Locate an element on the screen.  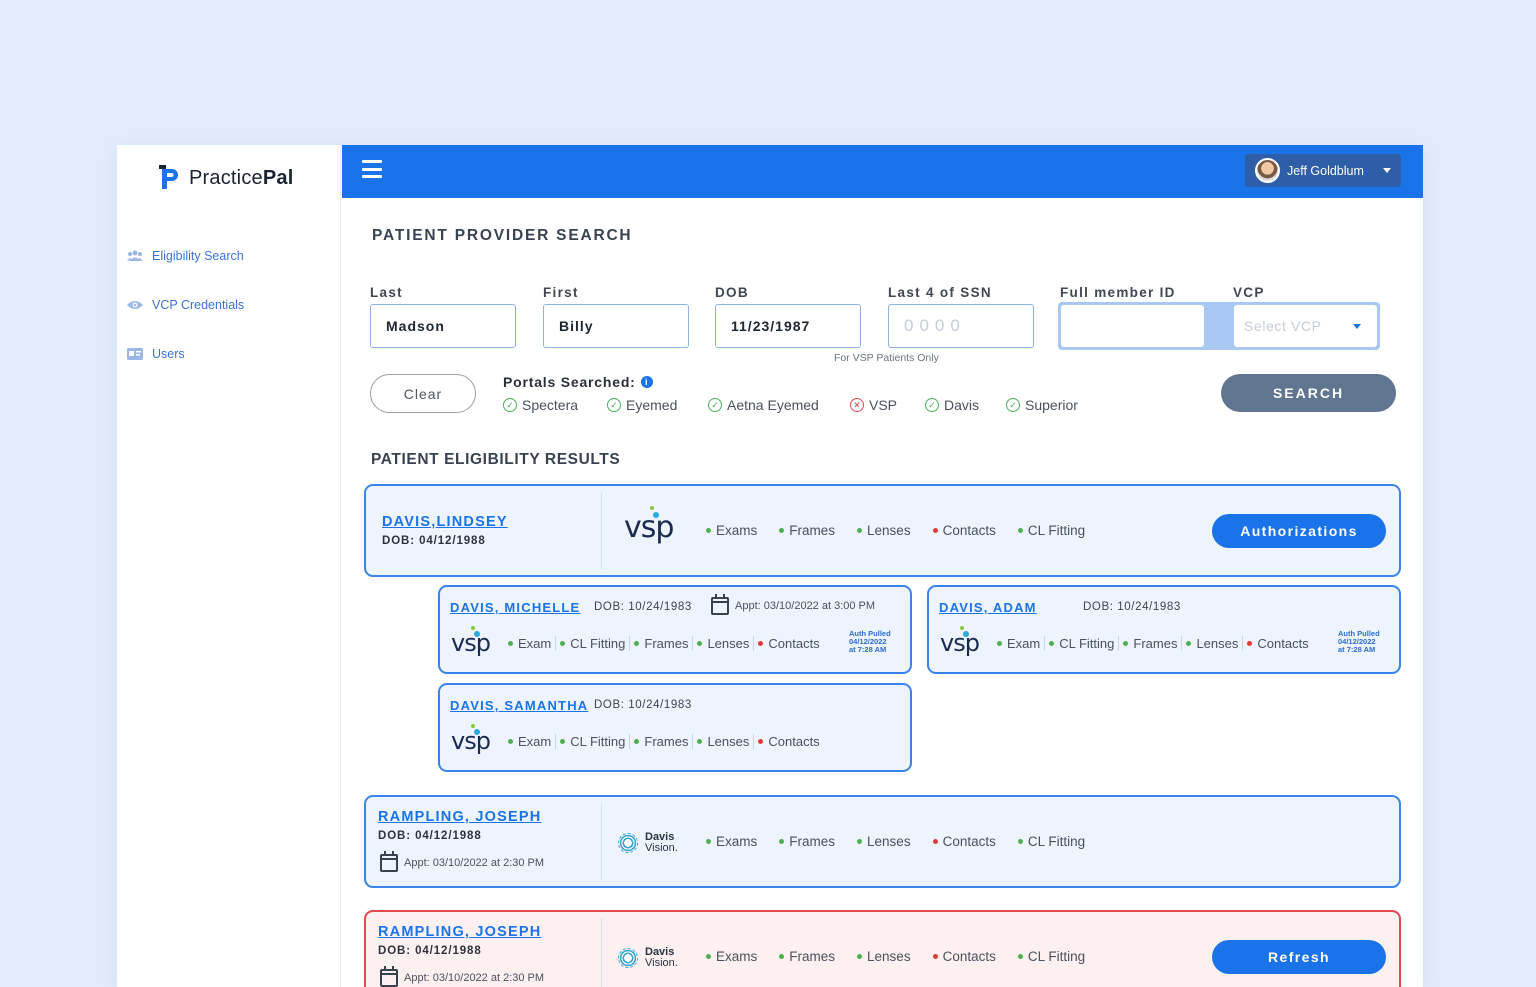
clear-button: Clear is located at coordinates (423, 393).